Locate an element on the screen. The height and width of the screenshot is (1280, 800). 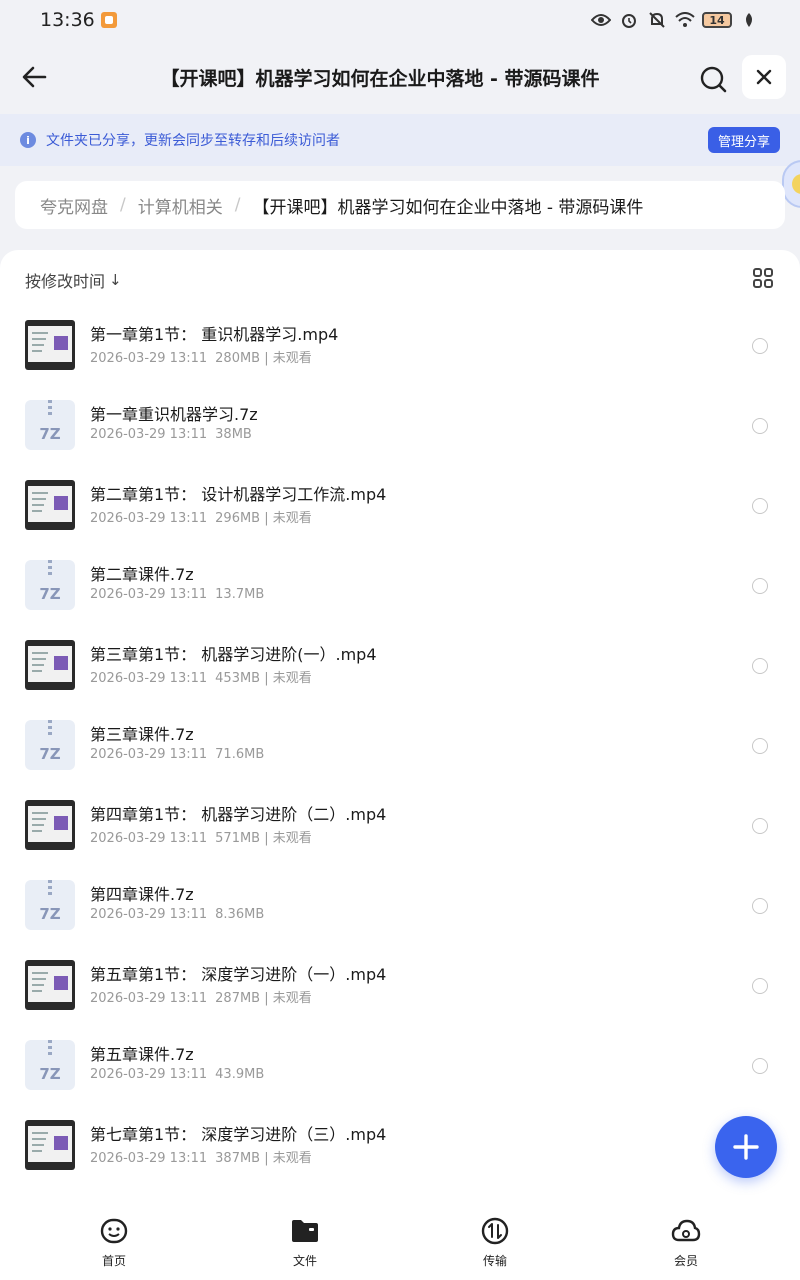
file-row: 7Z 第一章重识机器学习.7z 2026-03-29 13:11 38MB is located at coordinates (400, 421).